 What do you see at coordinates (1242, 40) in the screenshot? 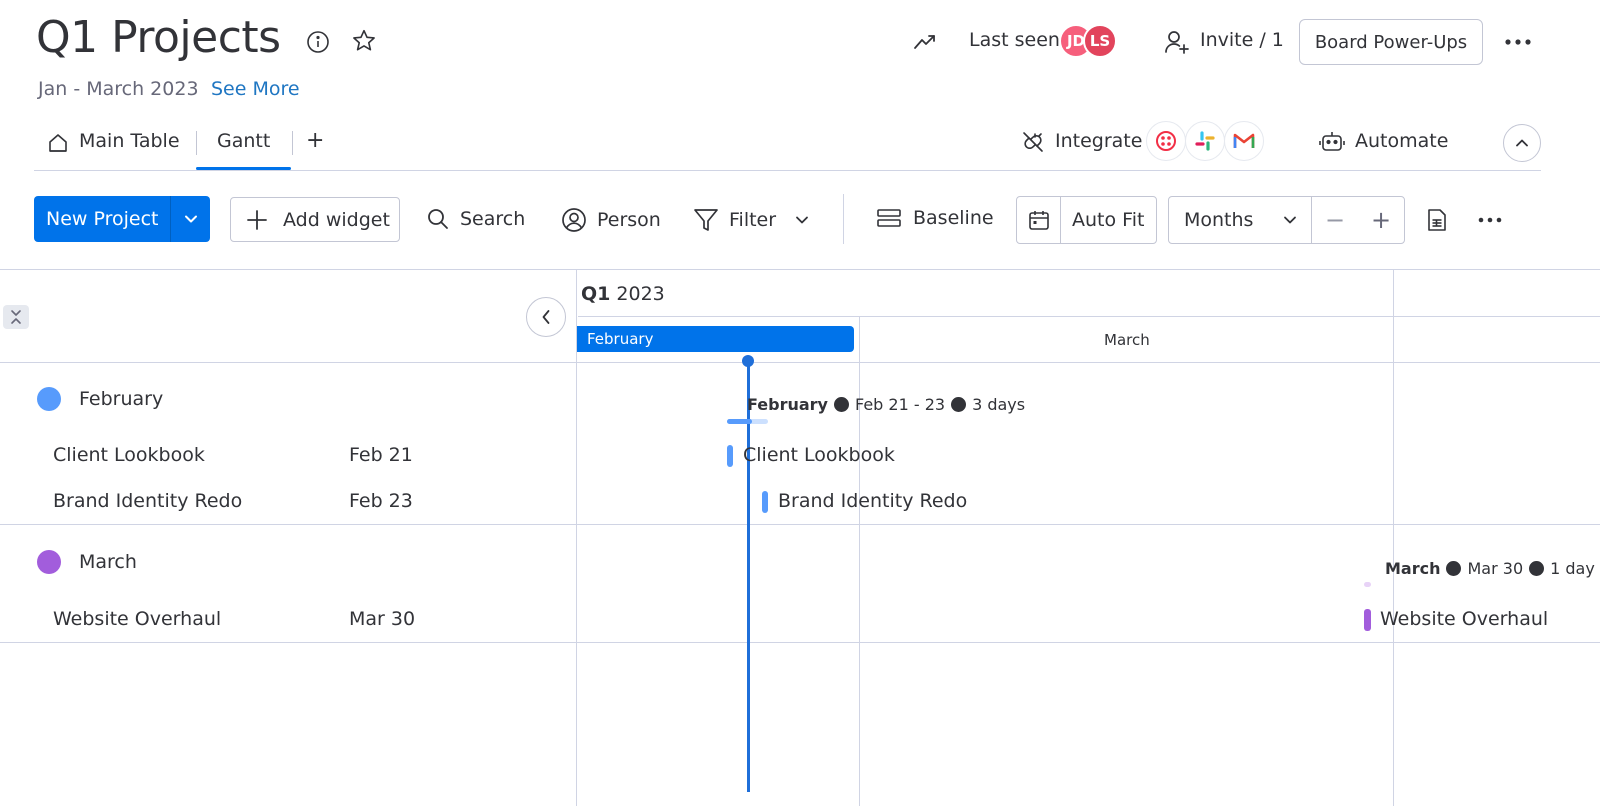
I see `invite-button: Invite / 1` at bounding box center [1242, 40].